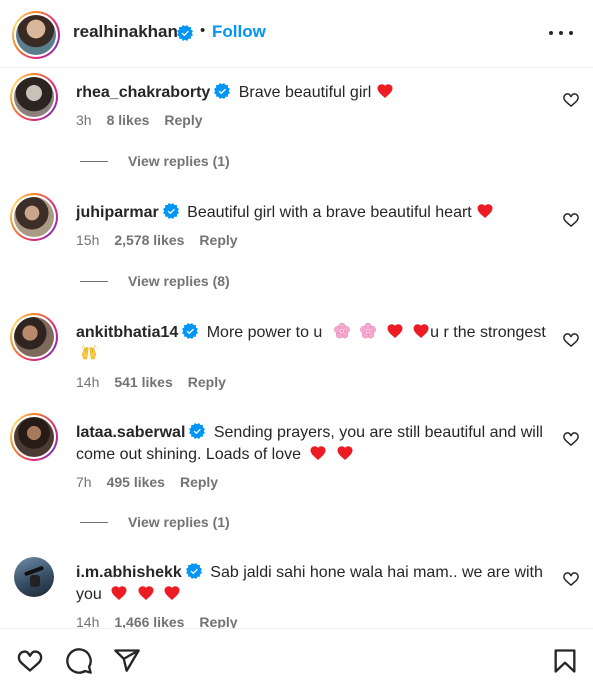 The height and width of the screenshot is (680, 593). Describe the element at coordinates (84, 120) in the screenshot. I see `comment-time: 3h` at that location.